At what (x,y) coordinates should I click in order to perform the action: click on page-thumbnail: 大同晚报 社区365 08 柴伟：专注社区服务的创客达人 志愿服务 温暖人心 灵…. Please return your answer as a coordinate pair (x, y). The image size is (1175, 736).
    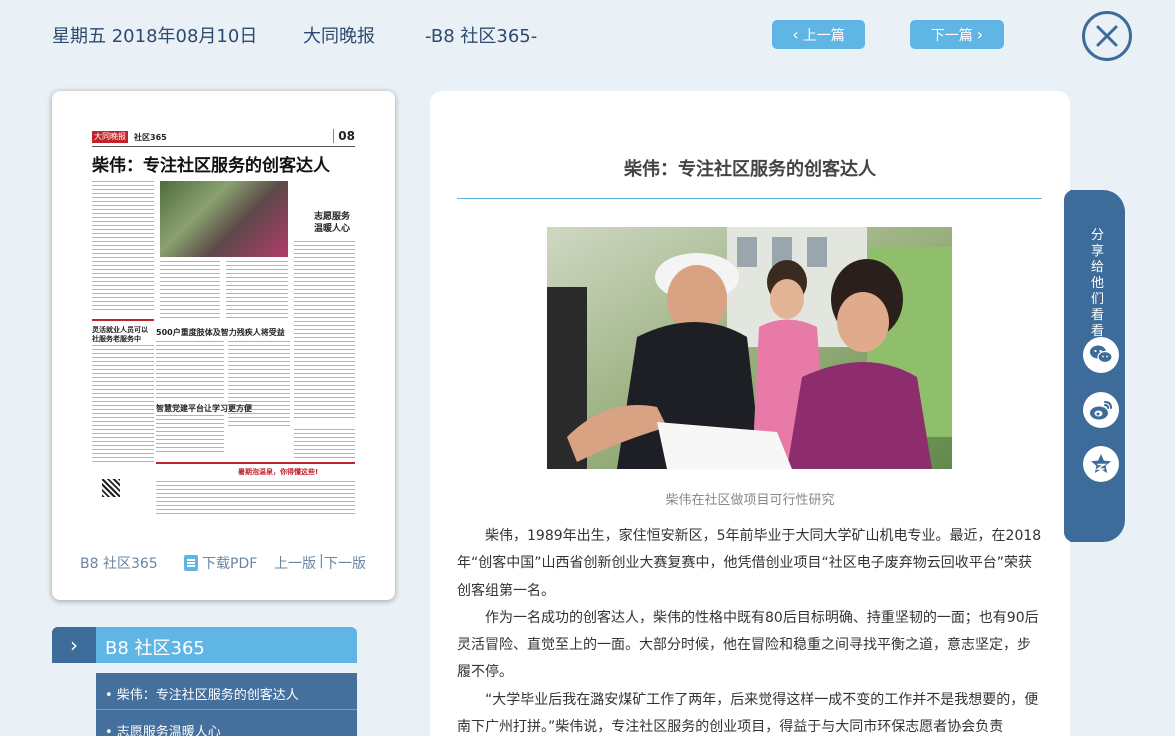
    Looking at the image, I should click on (223, 324).